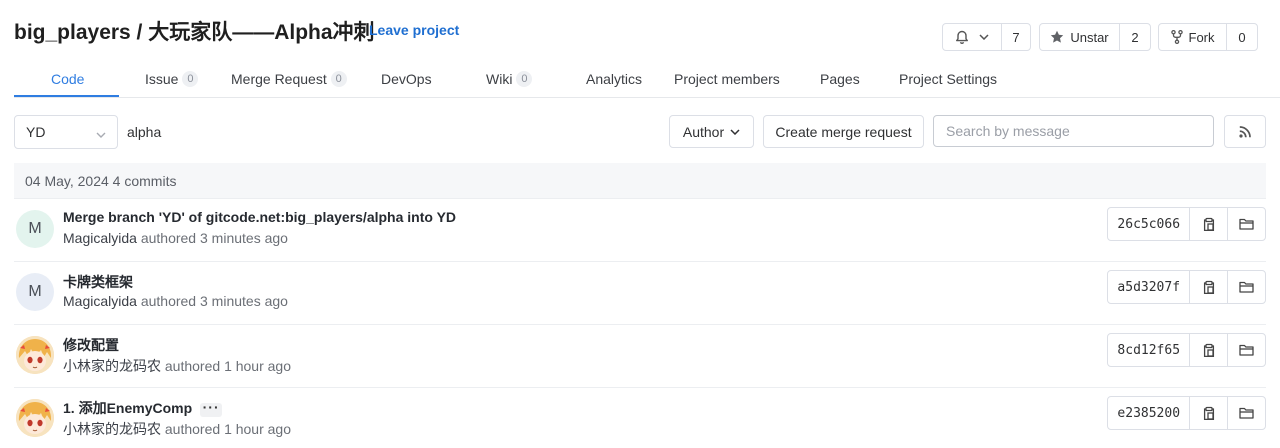 Image resolution: width=1280 pixels, height=448 pixels. I want to click on fork-button: Fork, so click(1192, 37).